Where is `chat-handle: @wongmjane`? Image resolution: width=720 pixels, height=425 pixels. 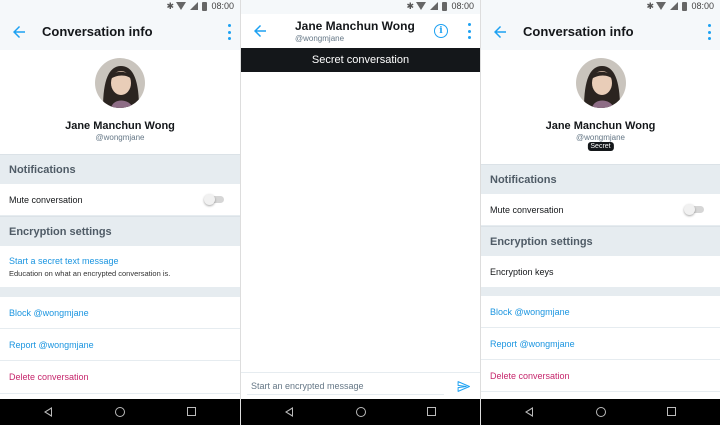 chat-handle: @wongmjane is located at coordinates (320, 38).